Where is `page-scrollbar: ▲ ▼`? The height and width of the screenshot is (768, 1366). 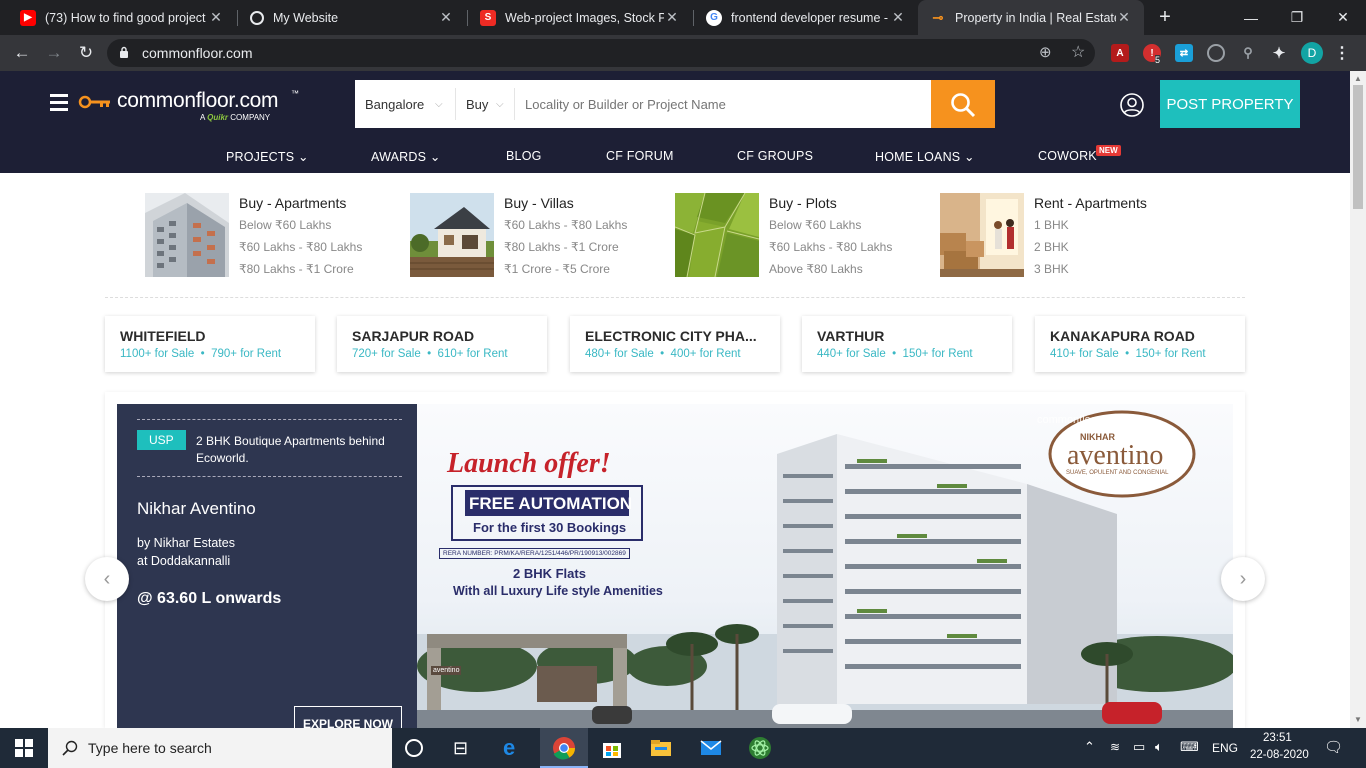
page-scrollbar: ▲ ▼ is located at coordinates (1358, 399).